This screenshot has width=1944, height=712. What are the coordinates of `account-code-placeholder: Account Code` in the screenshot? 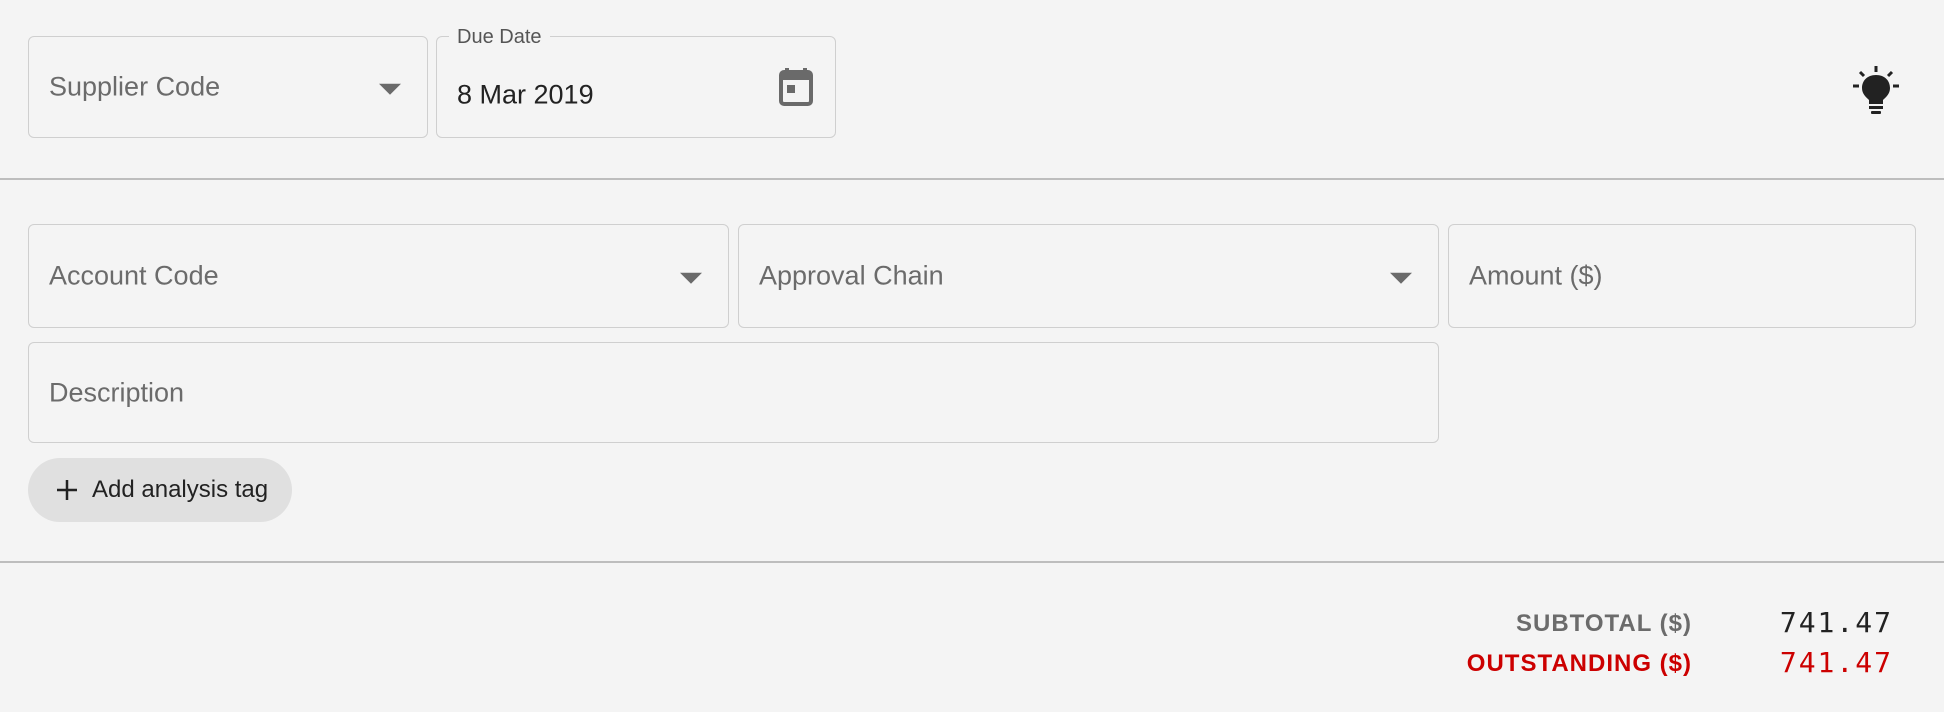 It's located at (134, 275).